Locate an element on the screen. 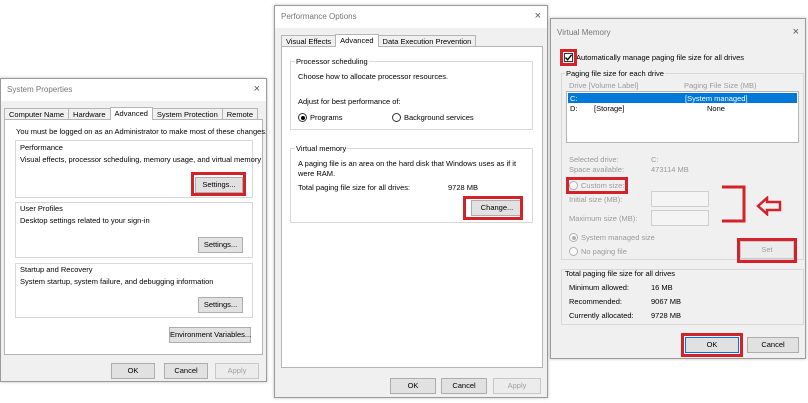  row-d-drive: D: is located at coordinates (574, 108).